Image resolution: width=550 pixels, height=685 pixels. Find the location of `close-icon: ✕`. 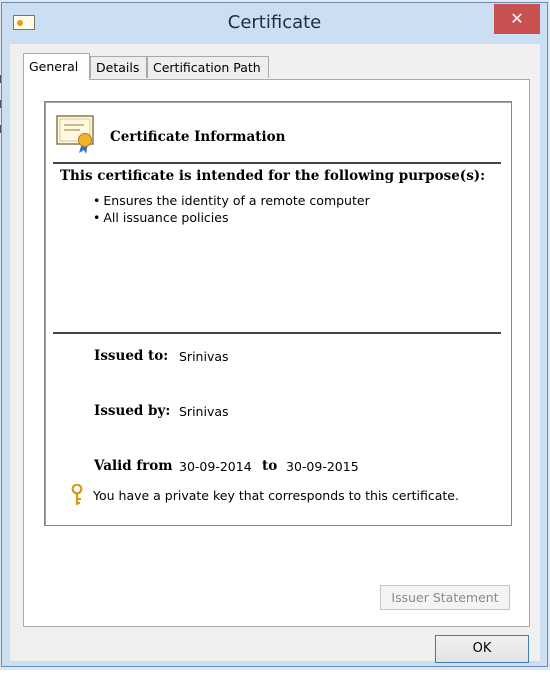

close-icon: ✕ is located at coordinates (517, 18).